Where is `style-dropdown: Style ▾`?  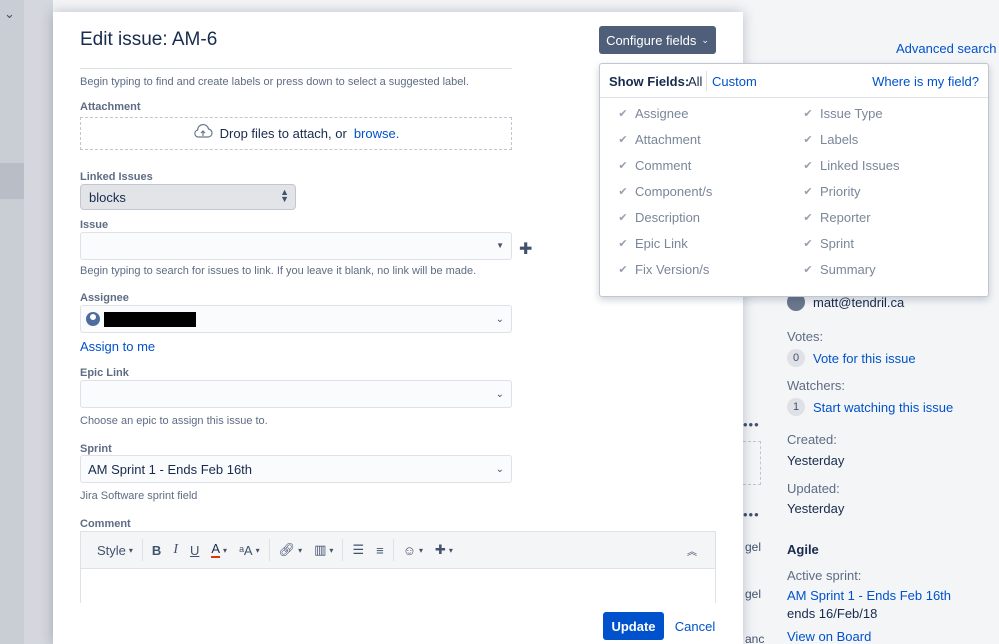
style-dropdown: Style ▾ is located at coordinates (115, 550).